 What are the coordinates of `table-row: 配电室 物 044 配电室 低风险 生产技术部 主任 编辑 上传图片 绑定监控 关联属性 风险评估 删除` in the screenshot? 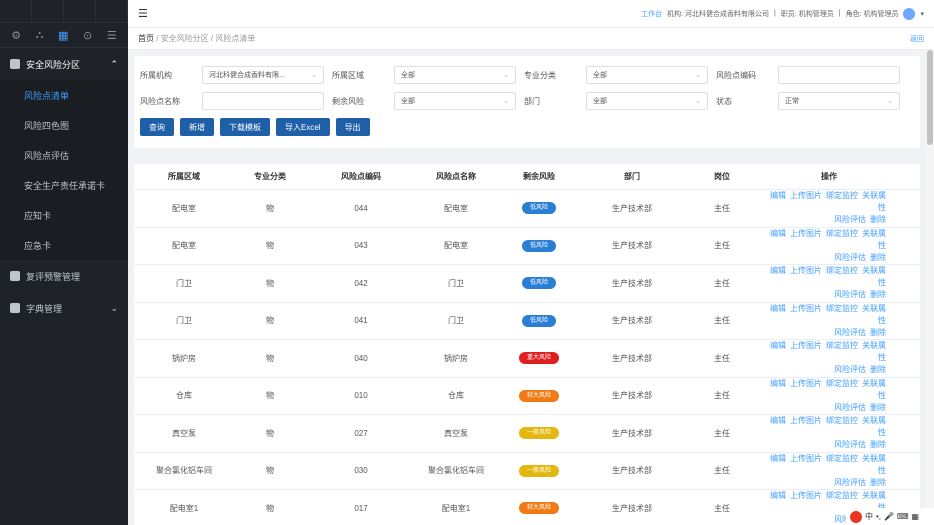 It's located at (527, 209).